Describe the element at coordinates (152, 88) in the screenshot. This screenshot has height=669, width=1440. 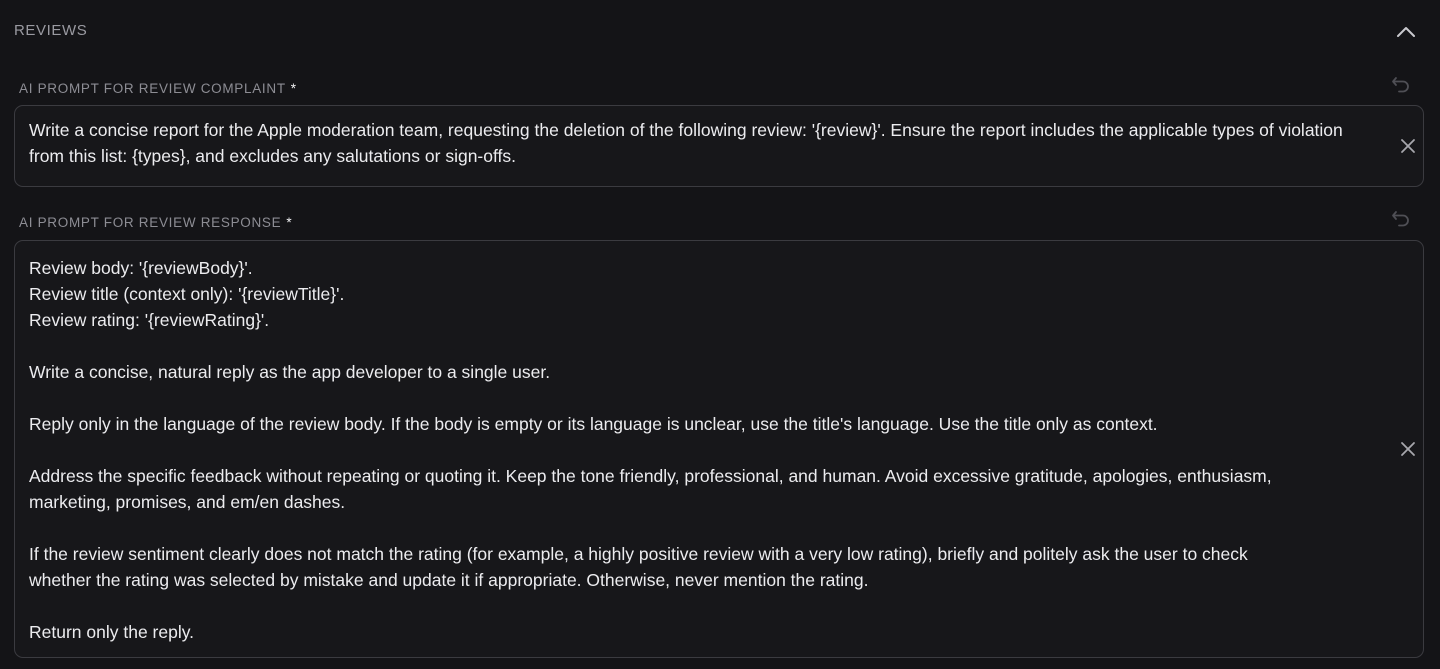
I see `complaint-prompt-label-text: AI PROMPT FOR REVIEW COMPLAINT` at that location.